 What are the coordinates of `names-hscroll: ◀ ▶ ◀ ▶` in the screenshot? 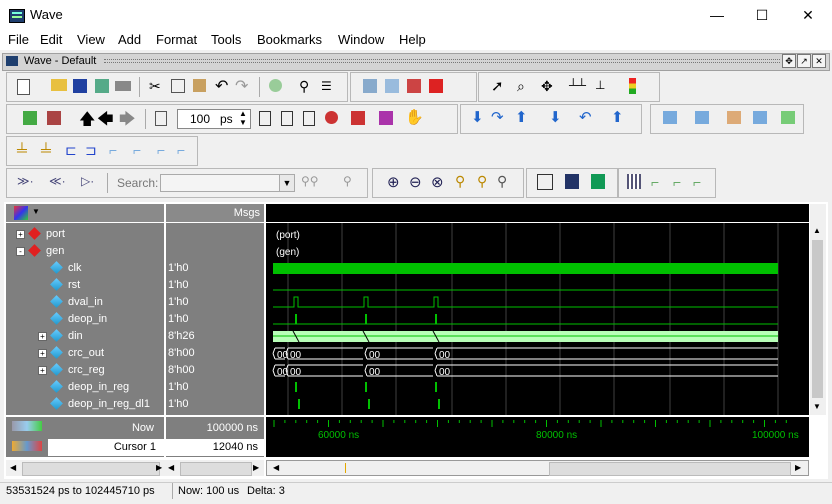 It's located at (135, 468).